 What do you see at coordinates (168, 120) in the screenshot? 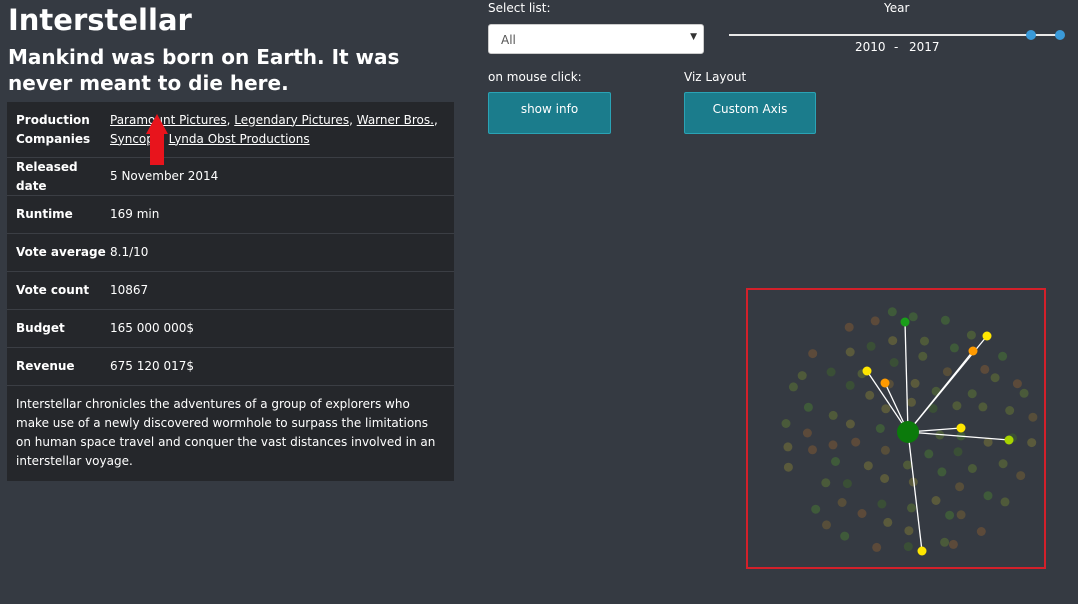
I see `company-link-paramount: Paramount Pictures` at bounding box center [168, 120].